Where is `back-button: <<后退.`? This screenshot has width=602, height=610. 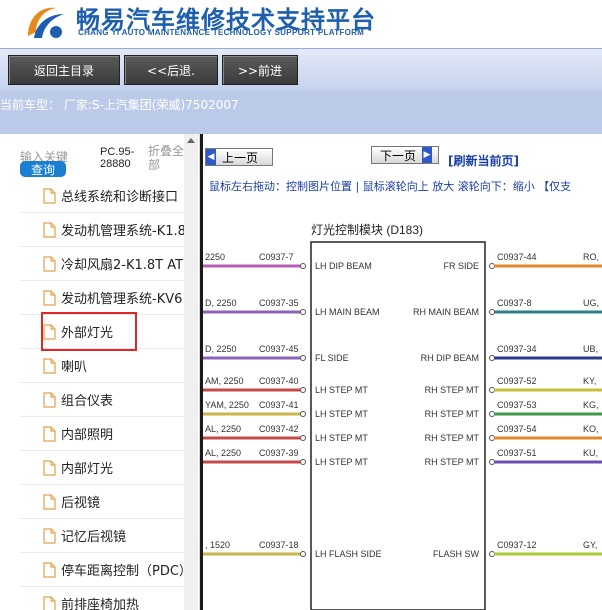
back-button: <<后退. is located at coordinates (171, 70).